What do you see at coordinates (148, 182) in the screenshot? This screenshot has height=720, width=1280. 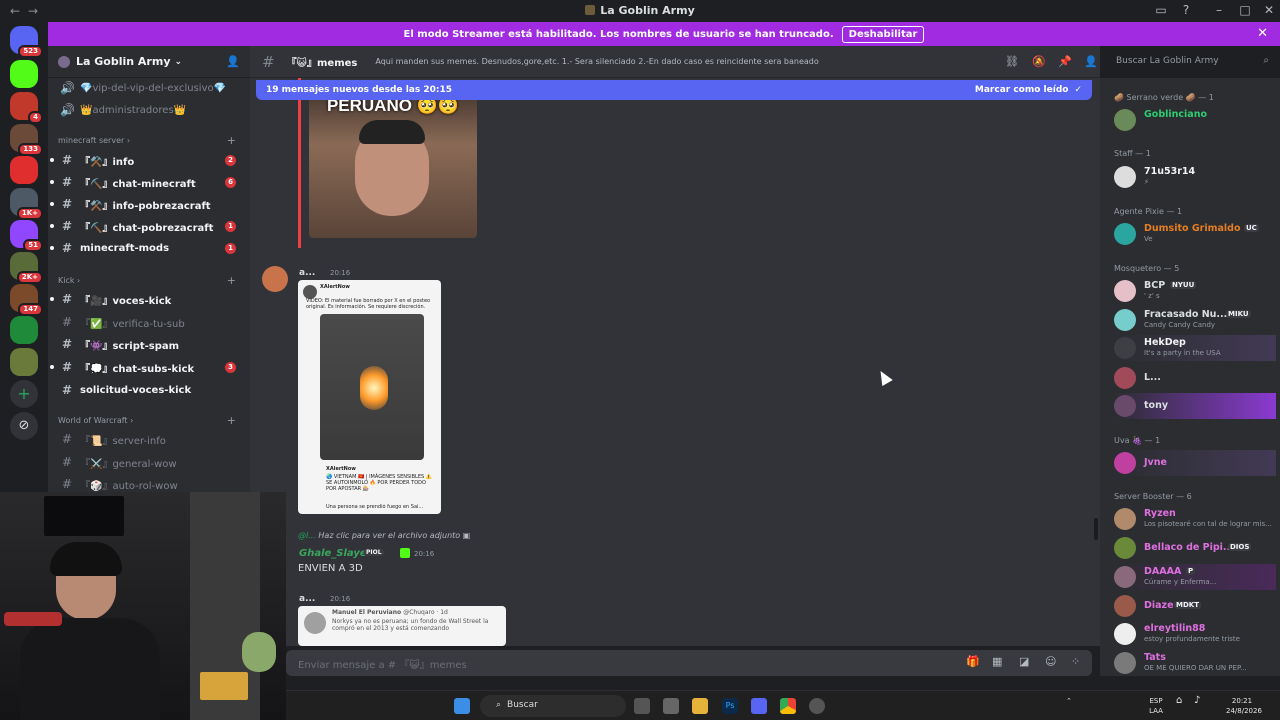 I see `channel-chat-minecraft: # 『⛏️』chat-minecraft 6` at bounding box center [148, 182].